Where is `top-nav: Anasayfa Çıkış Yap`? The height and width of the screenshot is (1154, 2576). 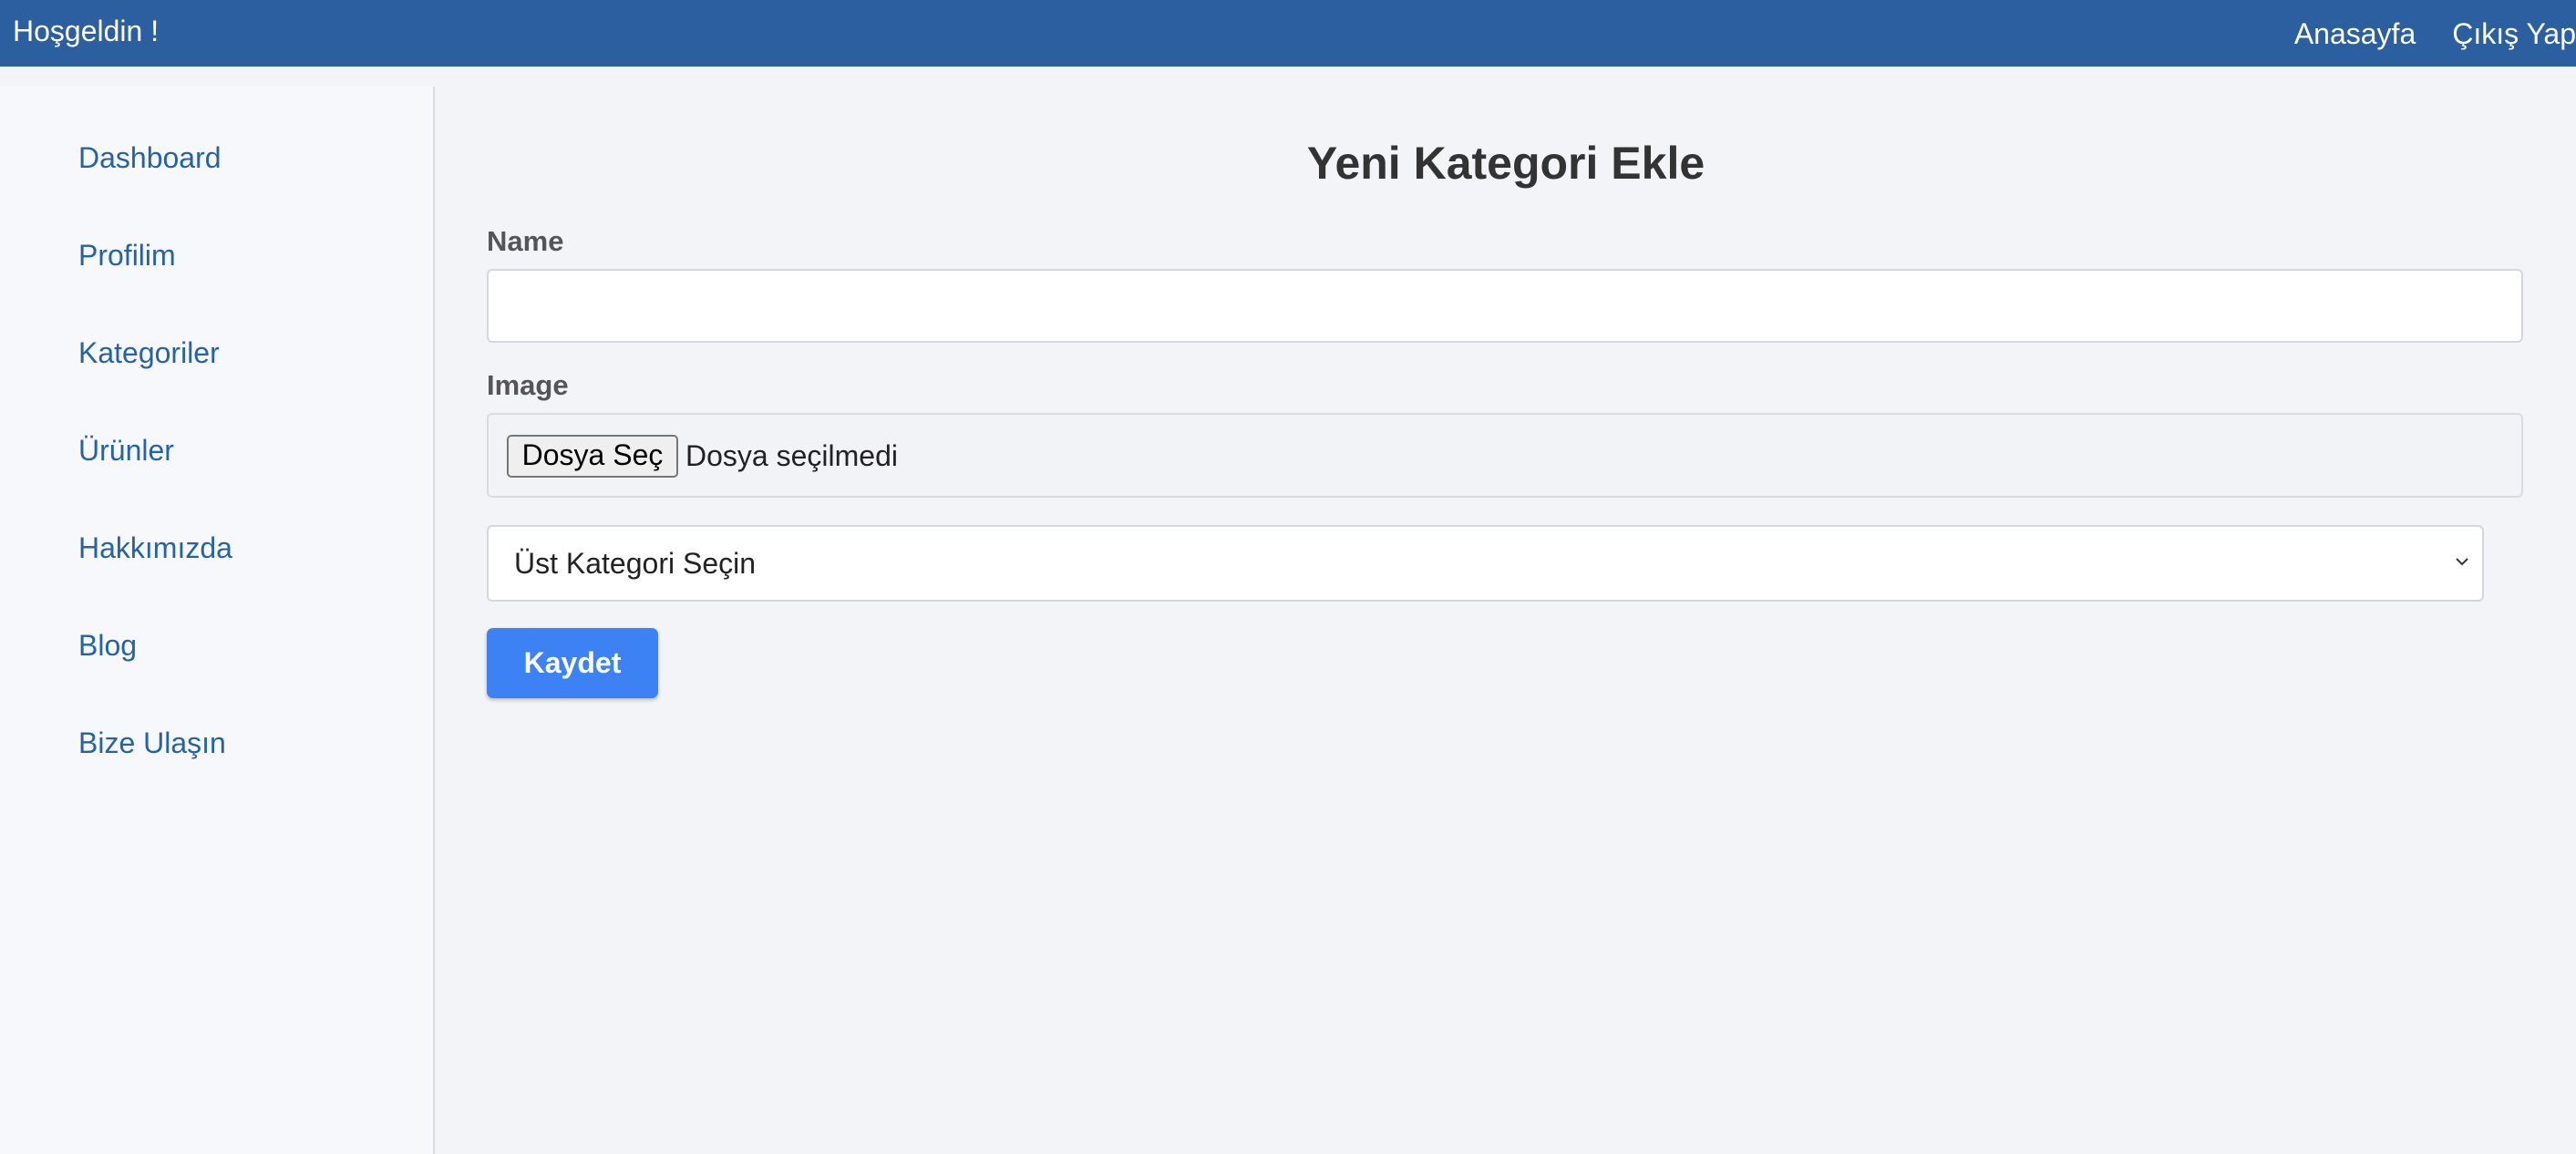
top-nav: Anasayfa Çıkış Yap is located at coordinates (2435, 33).